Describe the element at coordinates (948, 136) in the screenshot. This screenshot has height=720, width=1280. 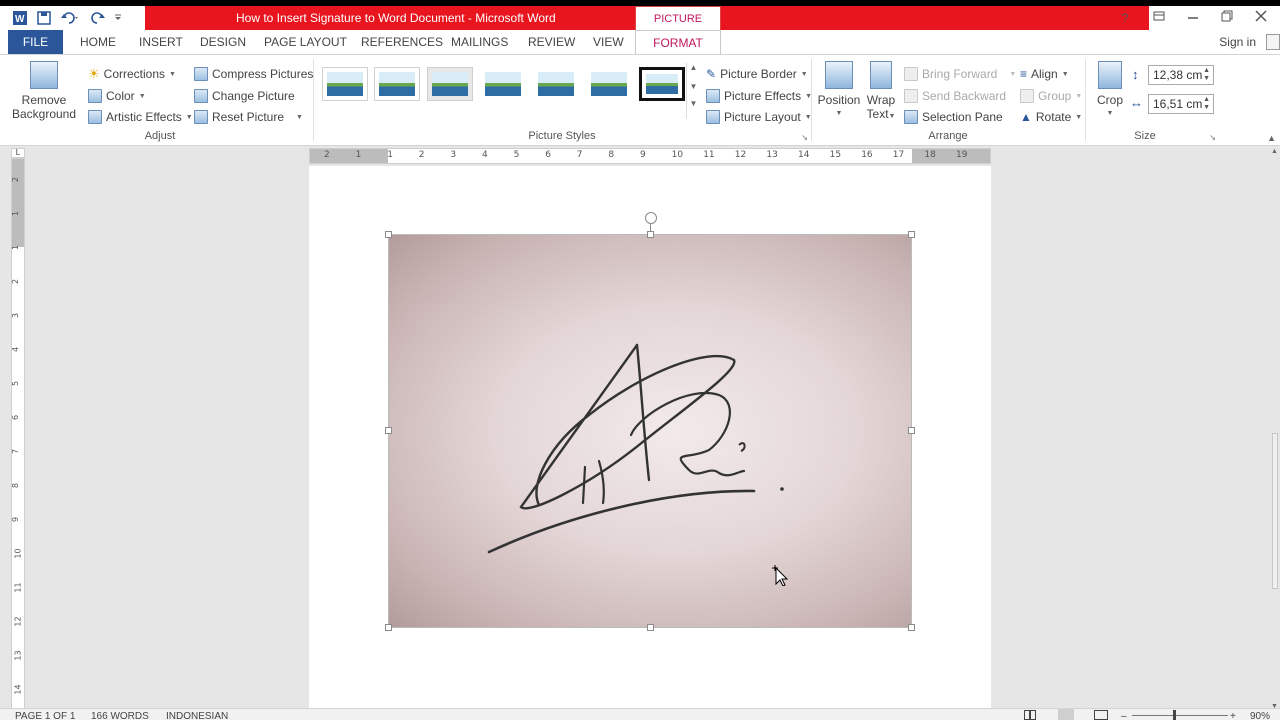
I see `arrange-group-label: Arrange` at that location.